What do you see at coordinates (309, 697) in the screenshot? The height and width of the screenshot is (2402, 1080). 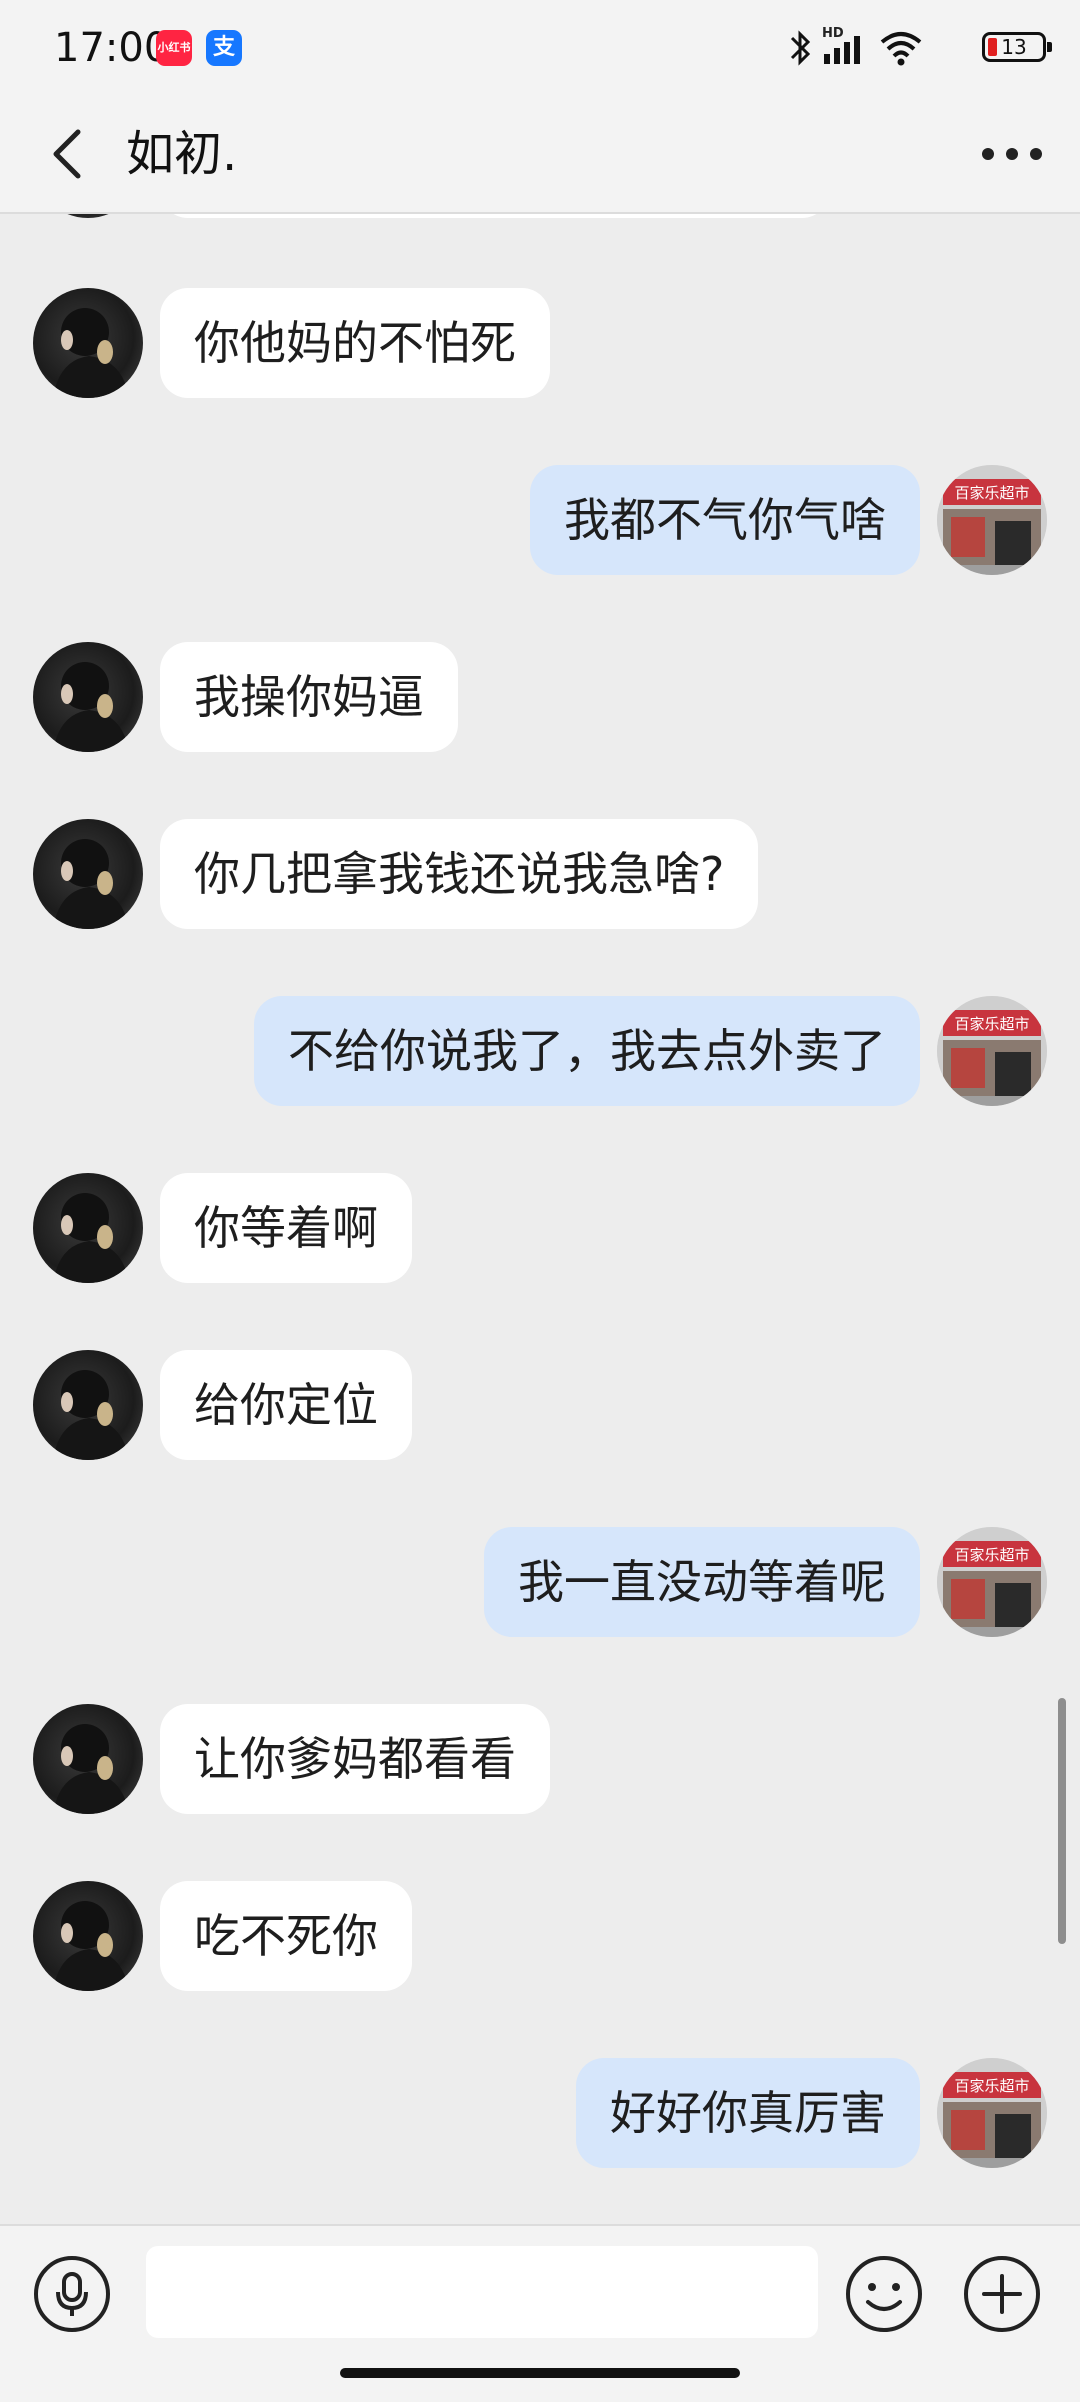 I see `incoming-message-bubble: 我操你妈逼` at bounding box center [309, 697].